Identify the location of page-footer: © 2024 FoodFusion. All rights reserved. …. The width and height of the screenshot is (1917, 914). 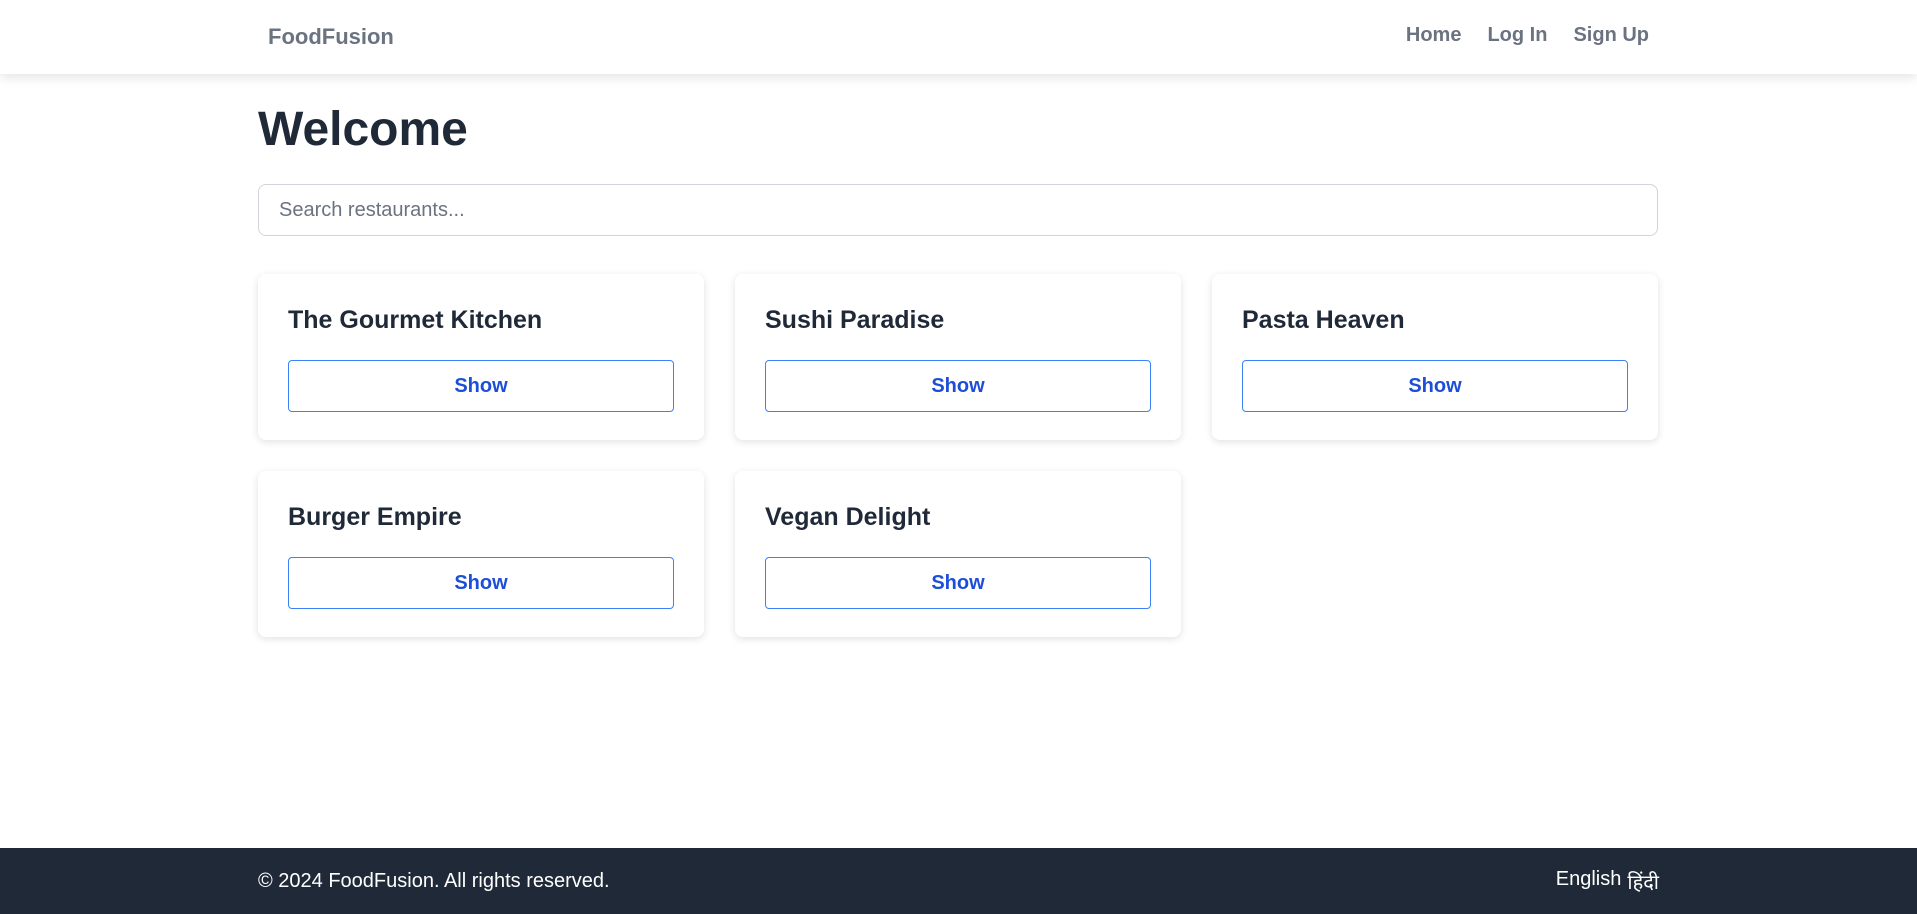
(958, 881).